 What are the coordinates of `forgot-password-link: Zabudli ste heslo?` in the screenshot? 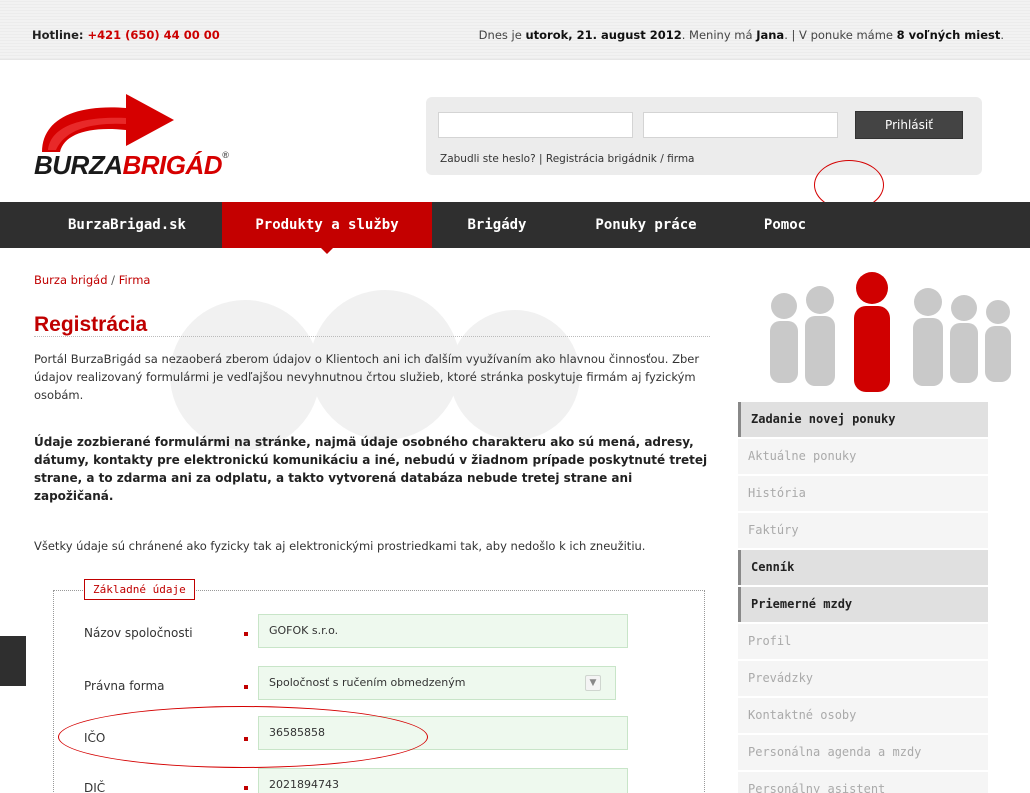 It's located at (488, 159).